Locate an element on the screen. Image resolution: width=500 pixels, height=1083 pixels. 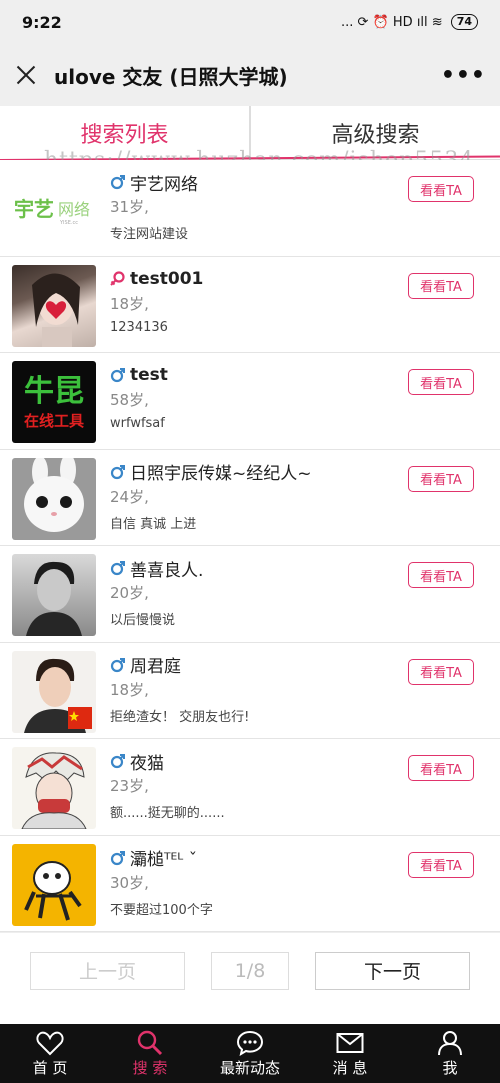
nav-home: 首 页 is located at coordinates (50, 1053).